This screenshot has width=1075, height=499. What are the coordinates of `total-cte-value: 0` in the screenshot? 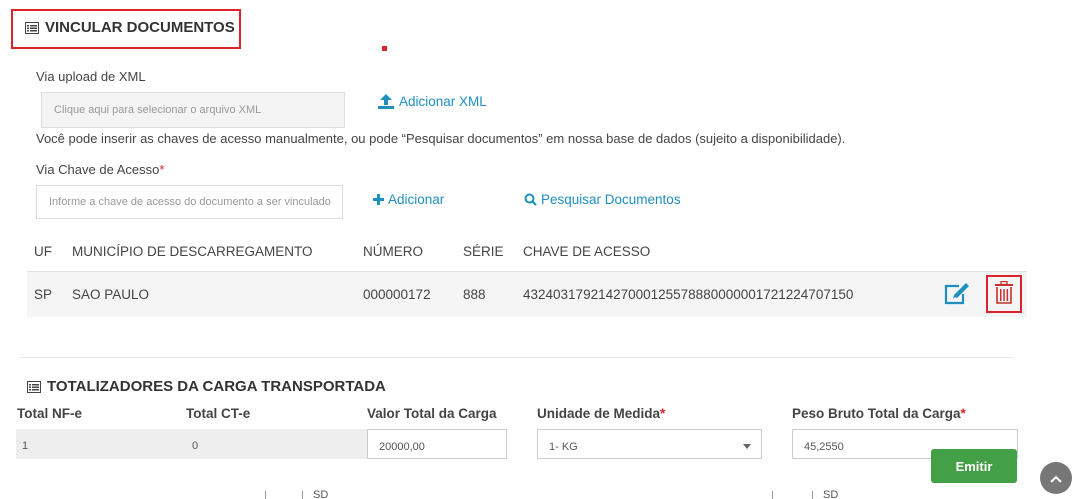 It's located at (195, 446).